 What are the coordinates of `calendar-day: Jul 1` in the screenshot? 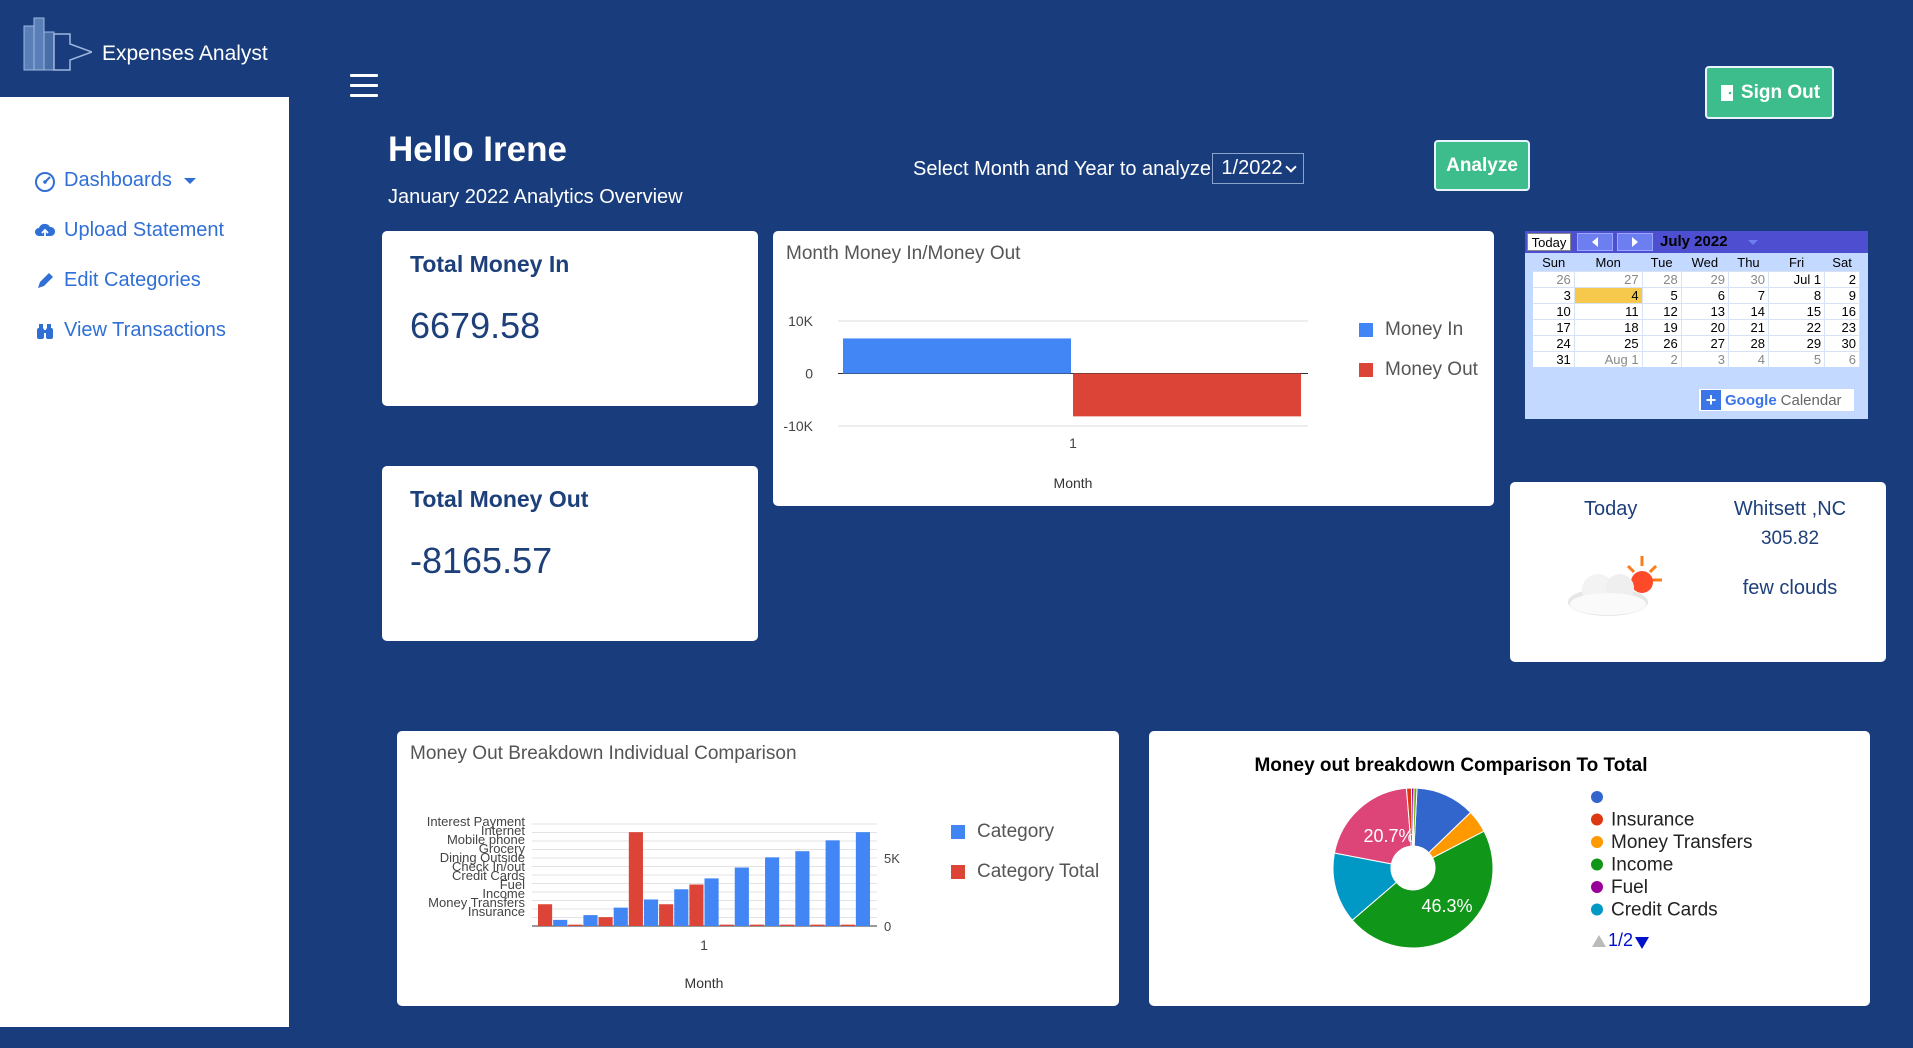 It's located at (1797, 278).